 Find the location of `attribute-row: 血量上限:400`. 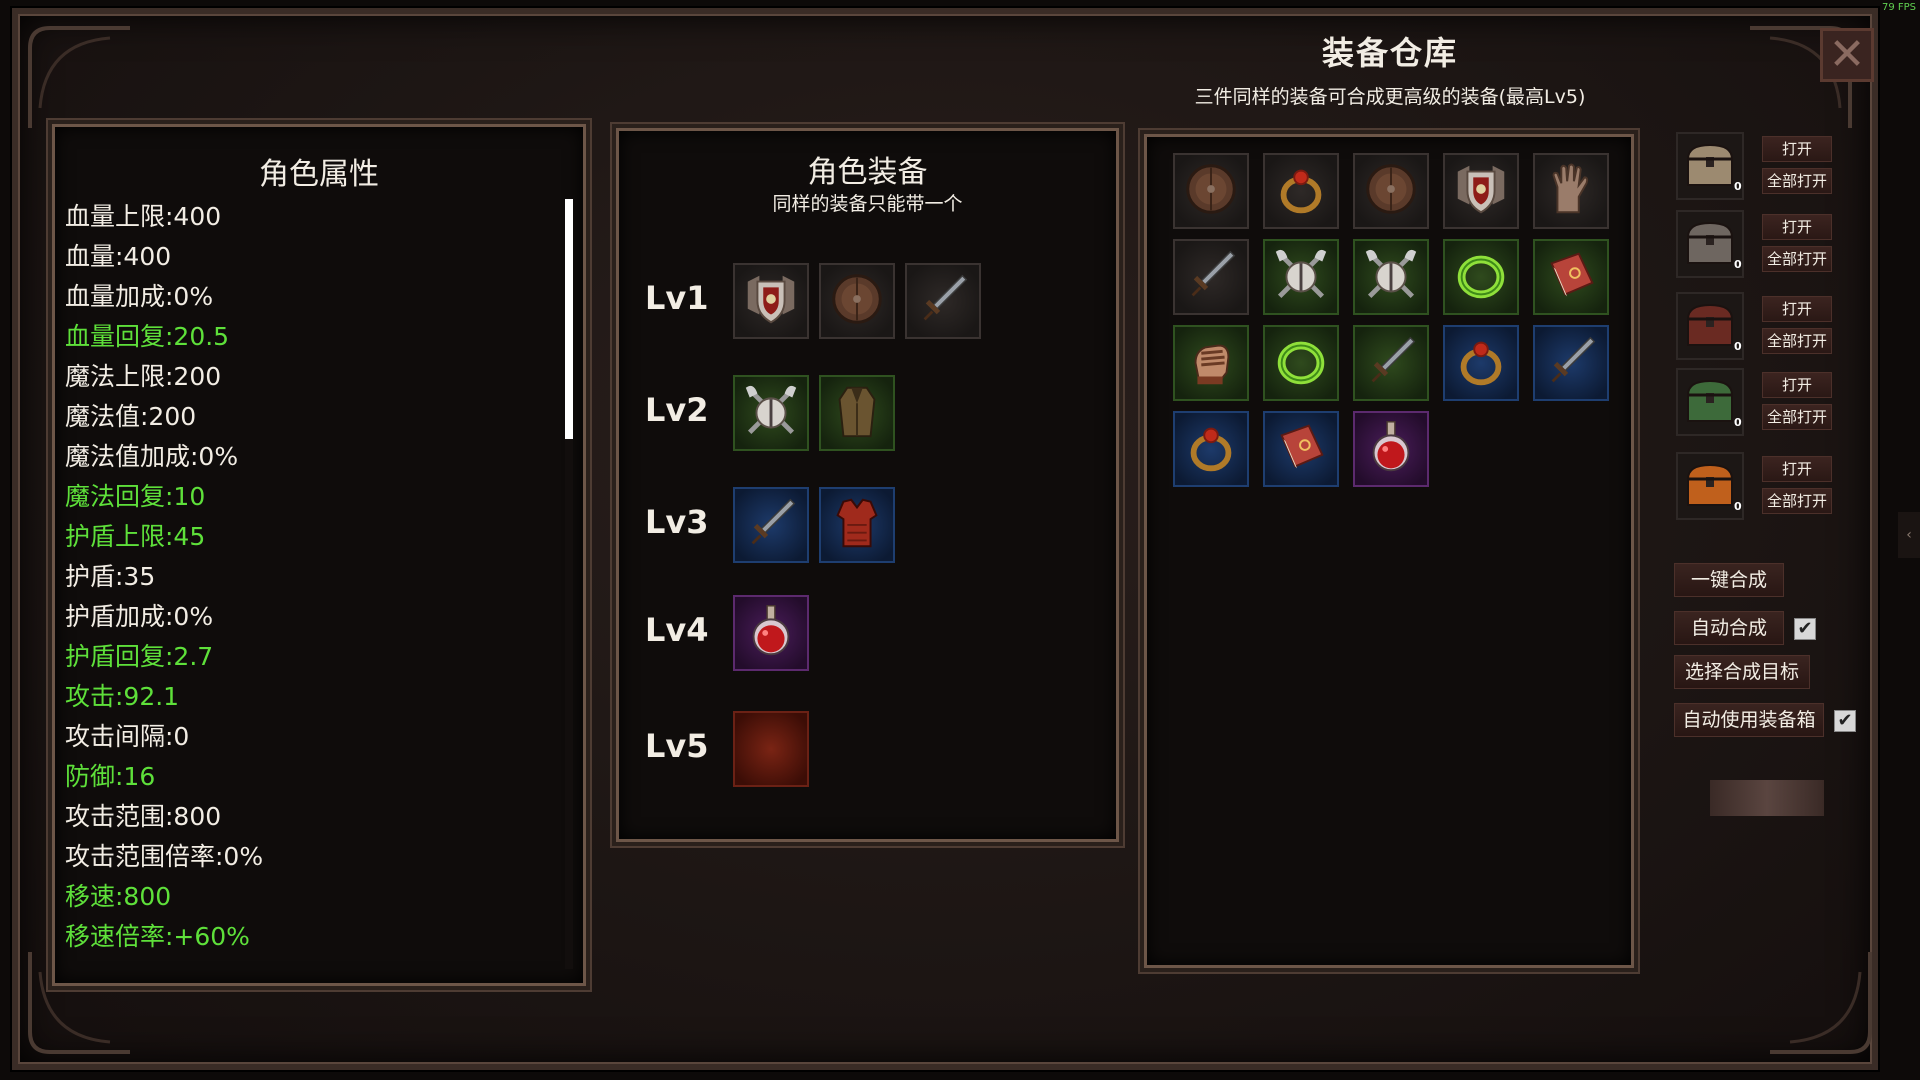

attribute-row: 血量上限:400 is located at coordinates (143, 216).